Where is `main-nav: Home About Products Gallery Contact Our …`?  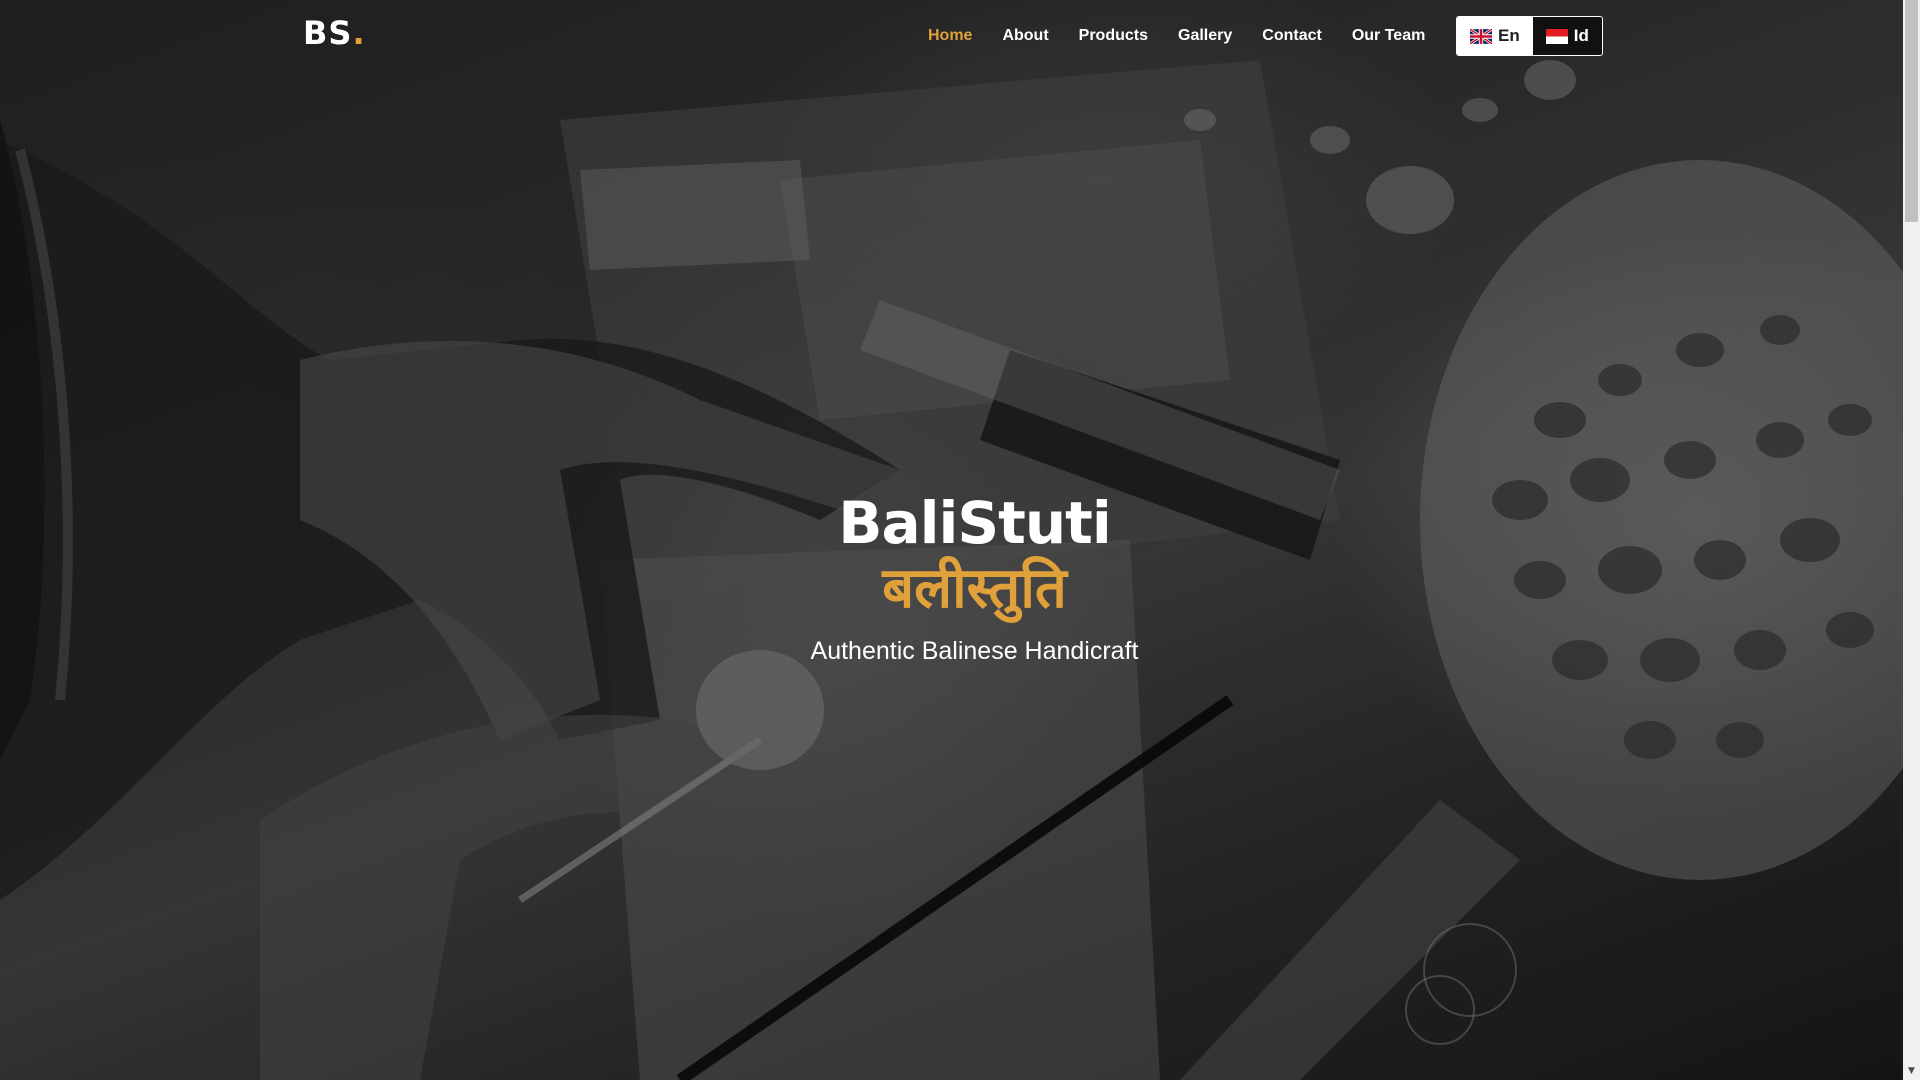
main-nav: Home About Products Gallery Contact Our … is located at coordinates (1191, 36).